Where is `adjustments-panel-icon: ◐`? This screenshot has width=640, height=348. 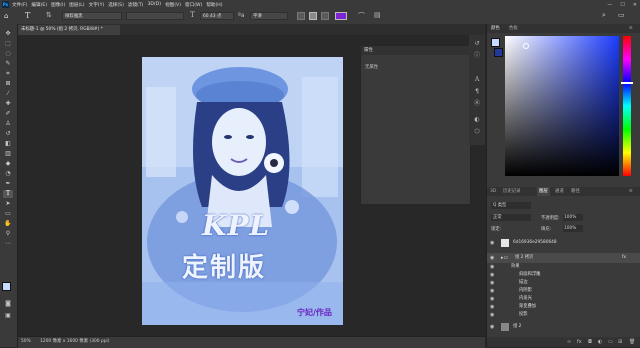
adjustments-panel-icon: ◐ is located at coordinates (477, 119).